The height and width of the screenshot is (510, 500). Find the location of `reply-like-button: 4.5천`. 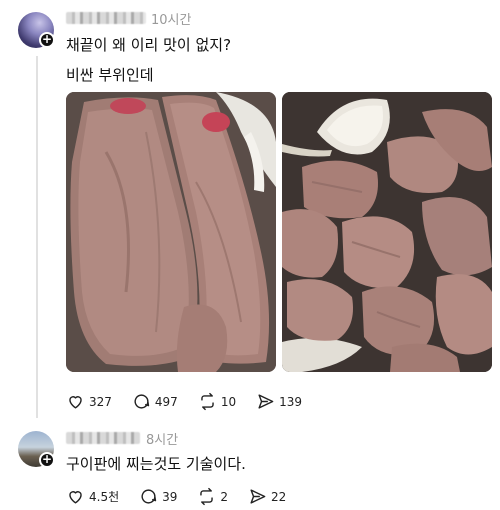

reply-like-button: 4.5천 is located at coordinates (92, 496).